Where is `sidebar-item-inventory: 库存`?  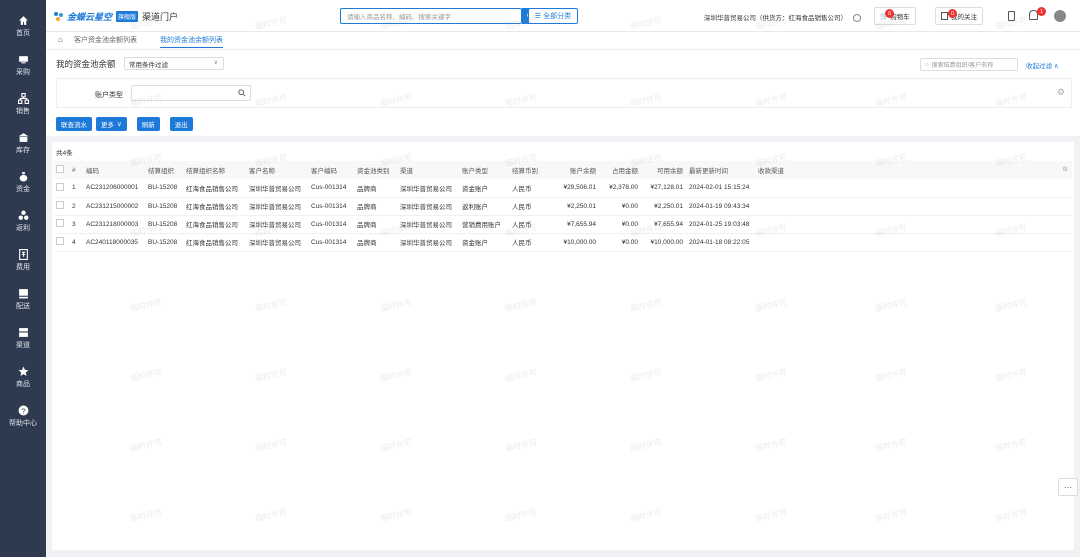 sidebar-item-inventory: 库存 is located at coordinates (23, 143).